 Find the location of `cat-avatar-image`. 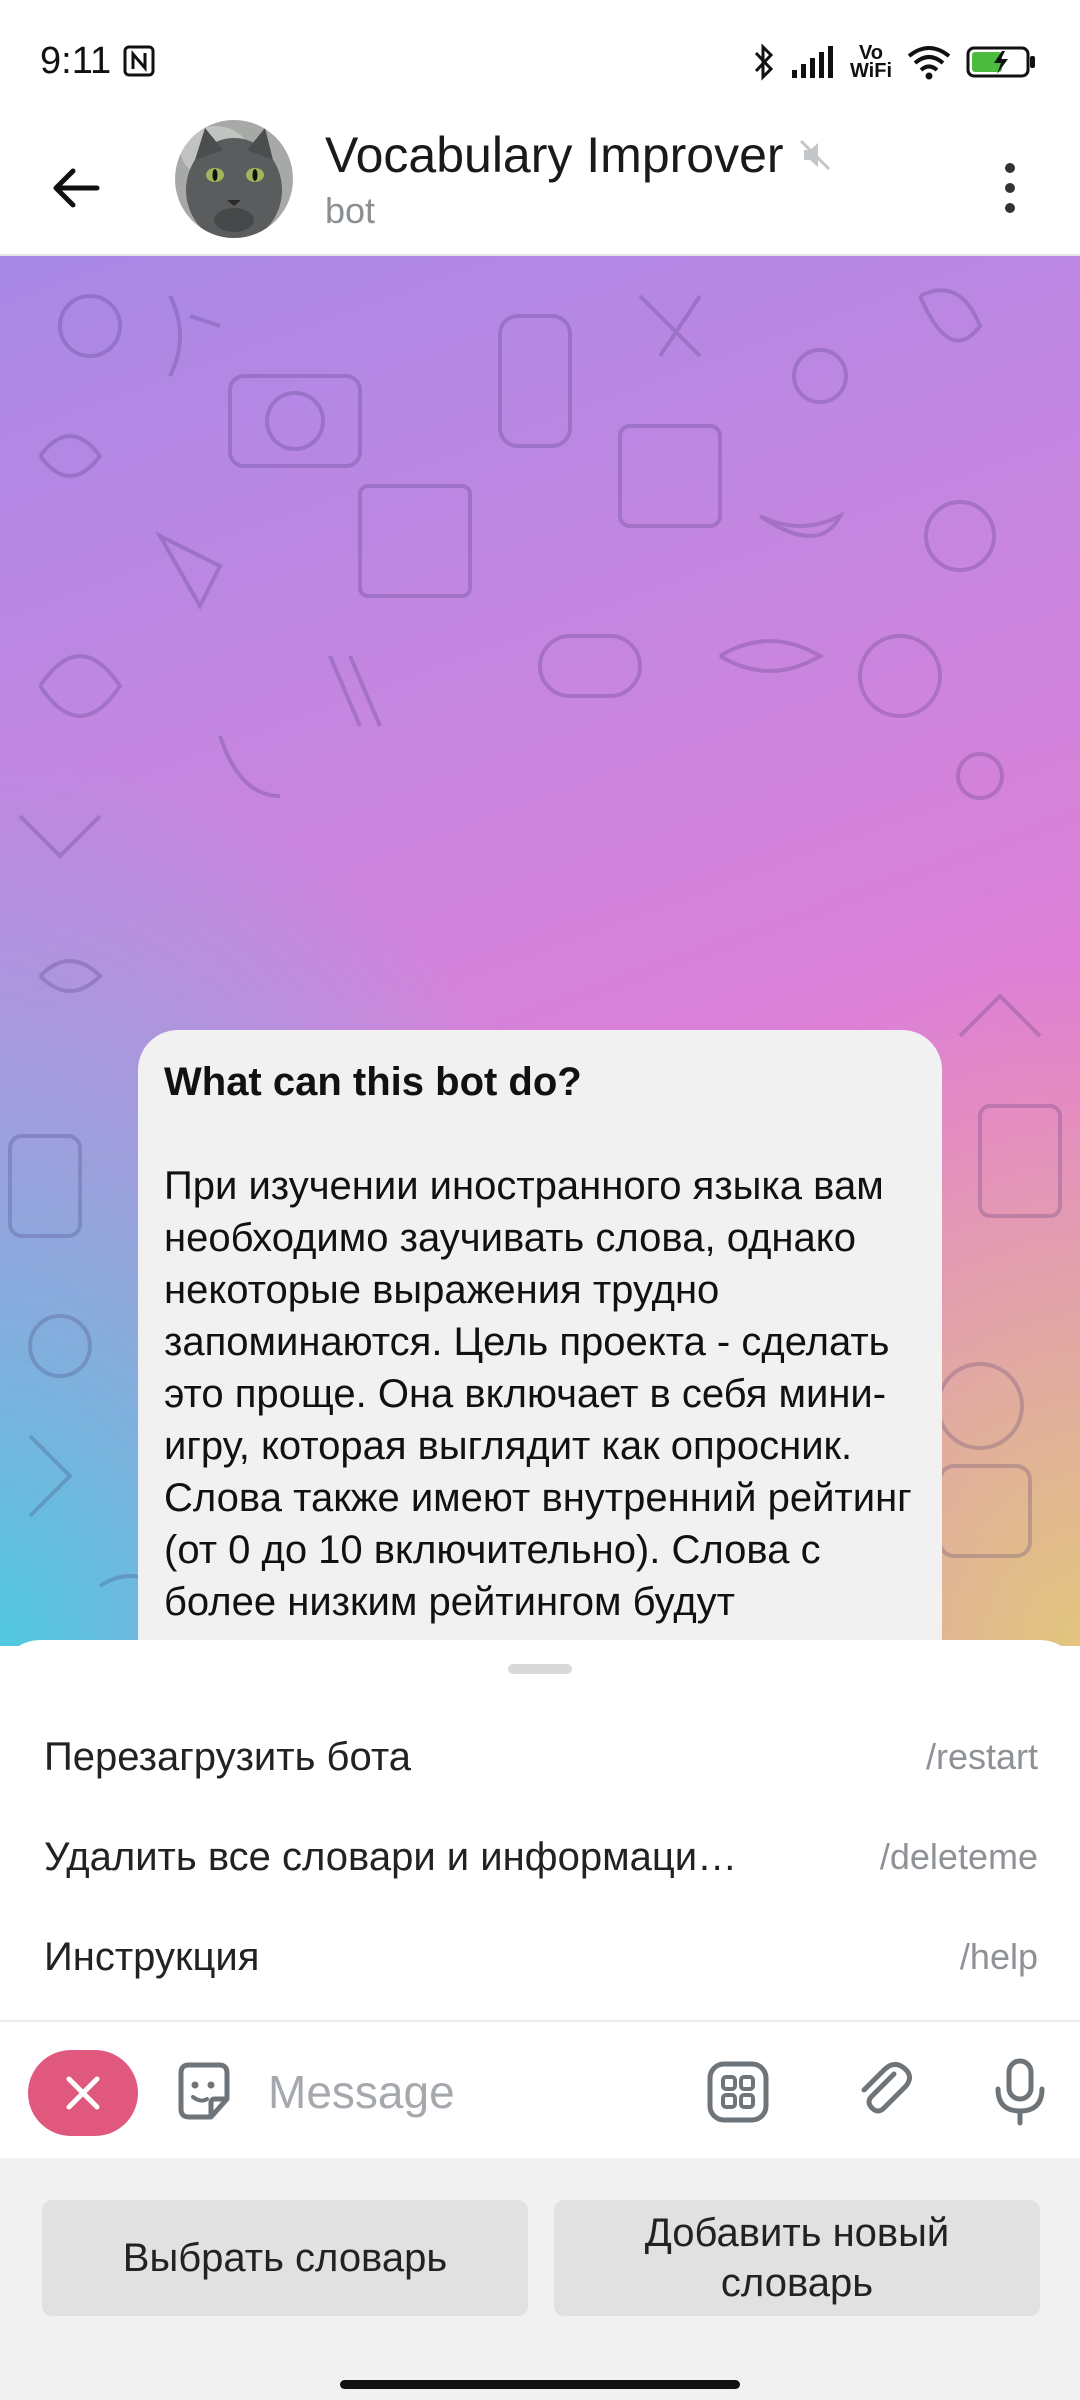

cat-avatar-image is located at coordinates (234, 179).